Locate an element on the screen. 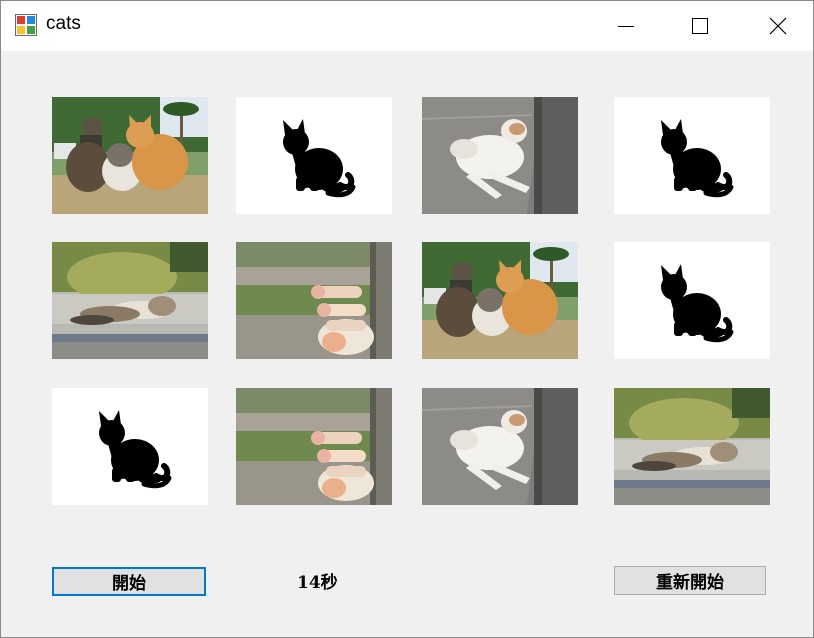  maximize-button is located at coordinates (700, 26).